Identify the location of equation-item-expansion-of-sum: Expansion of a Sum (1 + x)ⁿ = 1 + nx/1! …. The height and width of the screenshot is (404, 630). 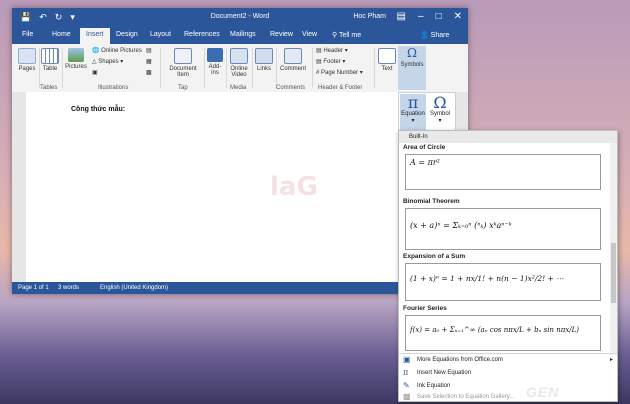
(504, 277).